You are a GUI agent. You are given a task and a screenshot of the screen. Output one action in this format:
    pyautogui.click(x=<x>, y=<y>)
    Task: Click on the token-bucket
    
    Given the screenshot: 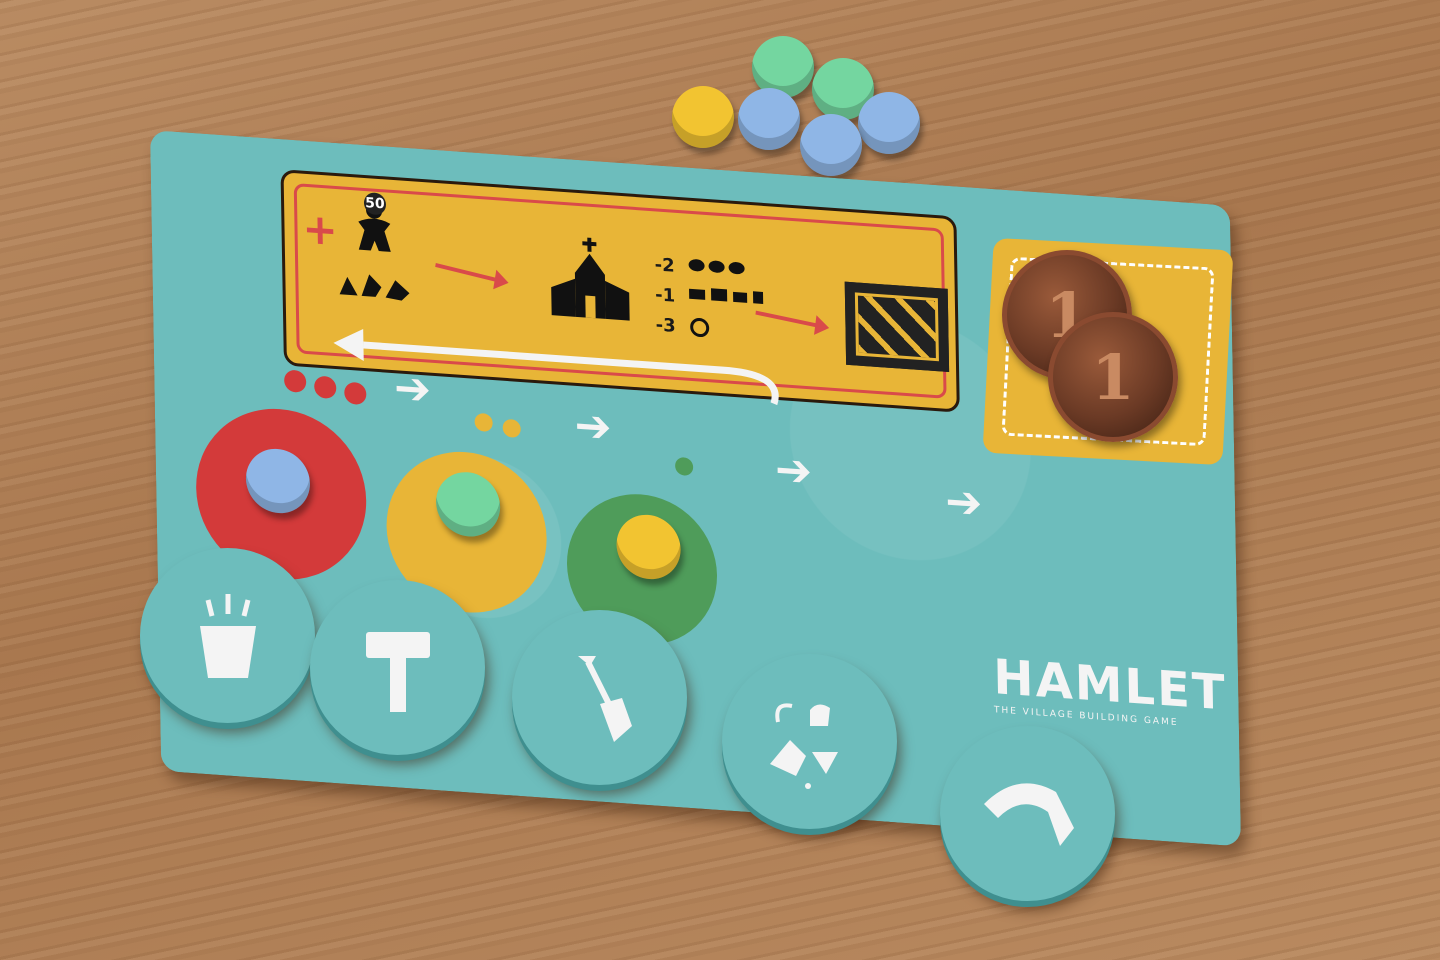 What is the action you would take?
    pyautogui.click(x=227, y=635)
    